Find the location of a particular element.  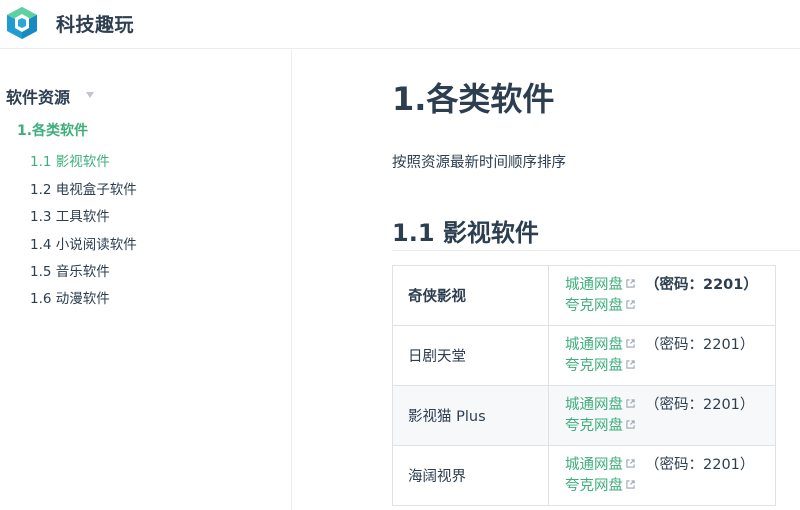

table-cell-name: 影视猫 Plus is located at coordinates (470, 415).